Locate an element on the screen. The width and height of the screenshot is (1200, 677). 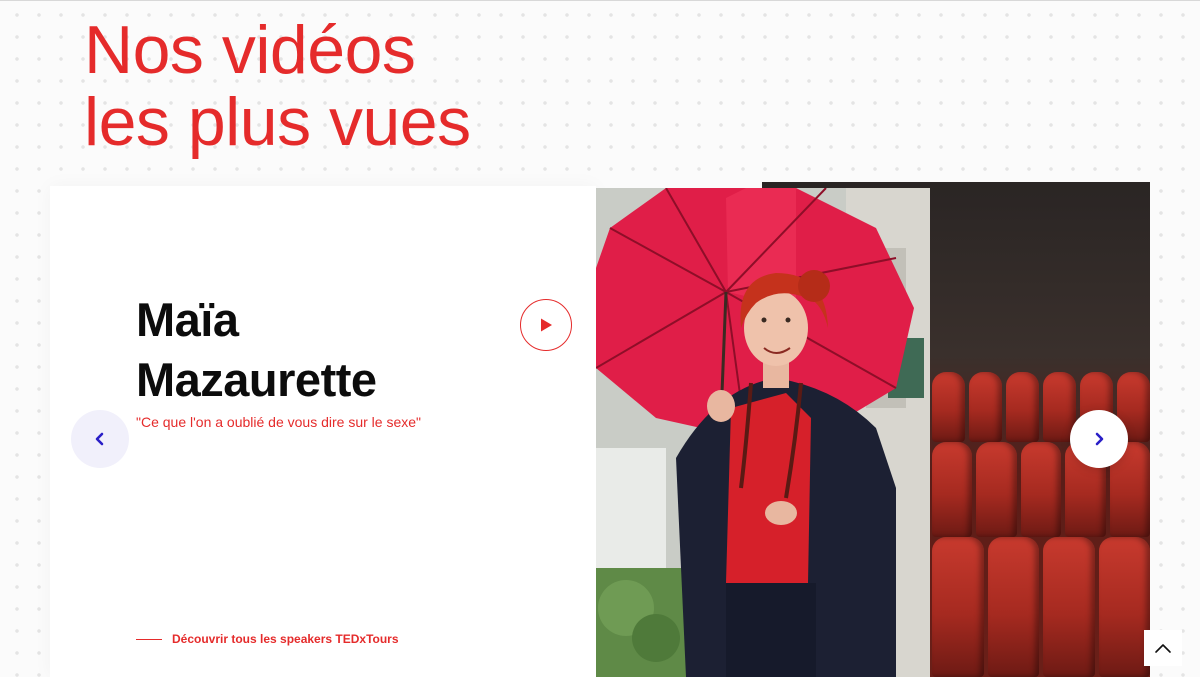
discover-speakers-link: Découvrir tous les speakers TEDxTours is located at coordinates (267, 639).